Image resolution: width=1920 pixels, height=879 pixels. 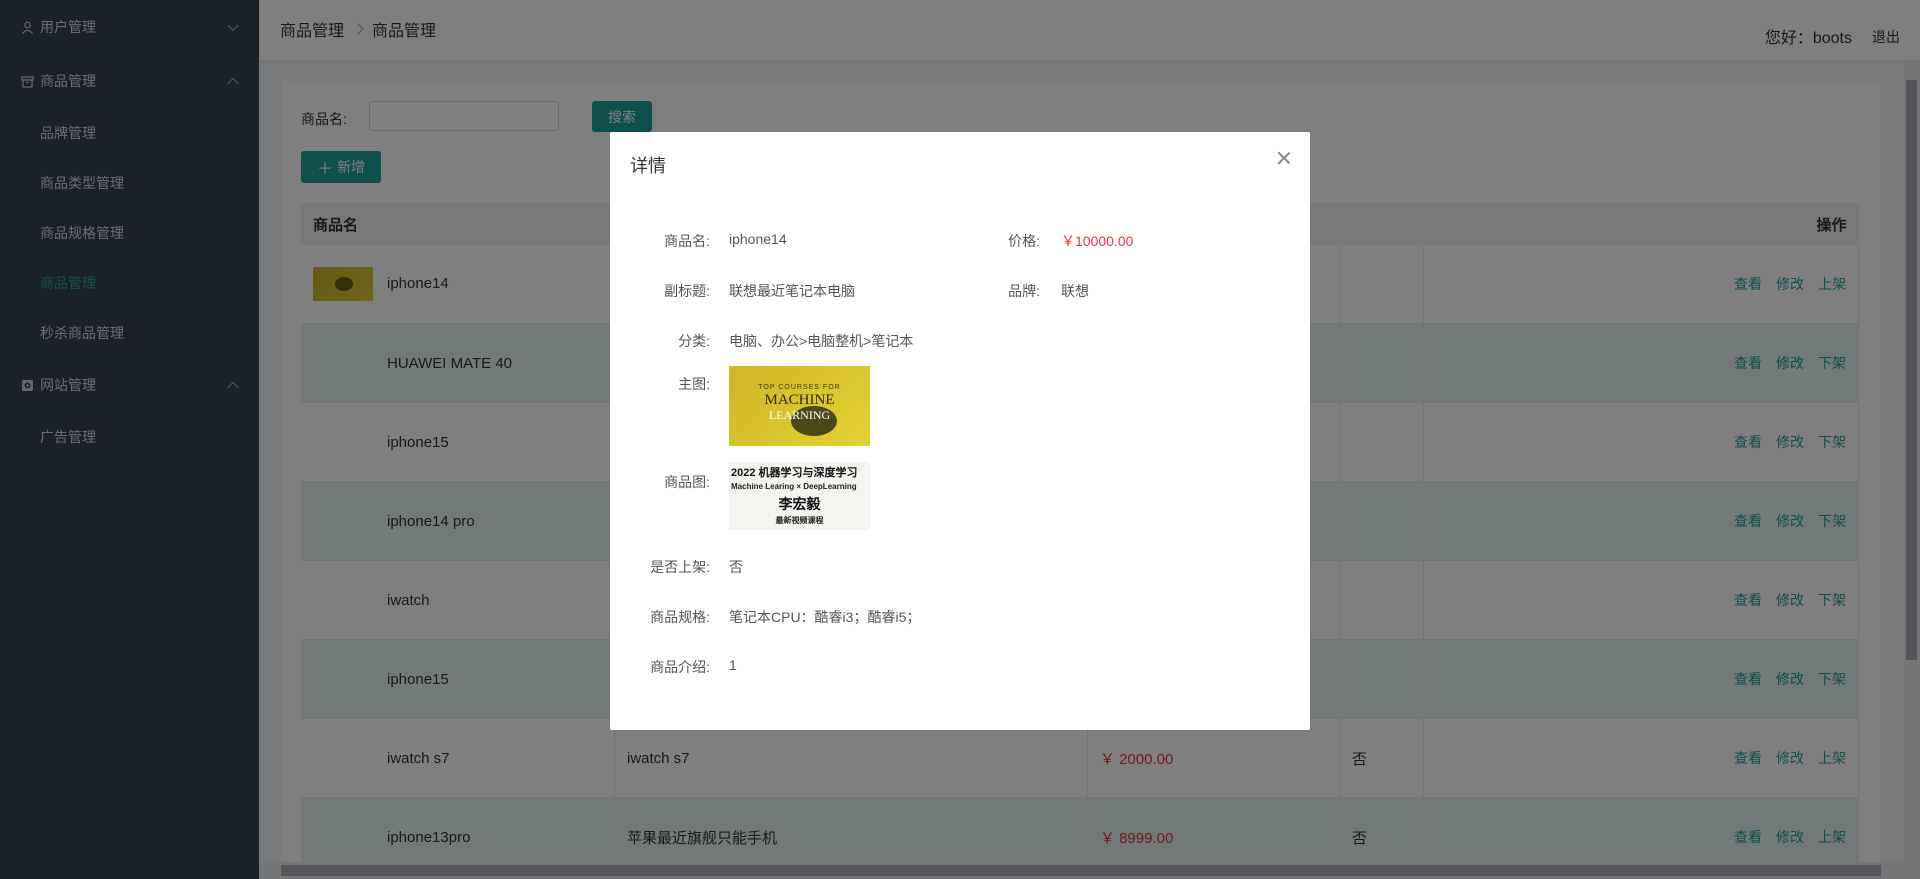 What do you see at coordinates (694, 384) in the screenshot?
I see `field-label-main-image: 主图:` at bounding box center [694, 384].